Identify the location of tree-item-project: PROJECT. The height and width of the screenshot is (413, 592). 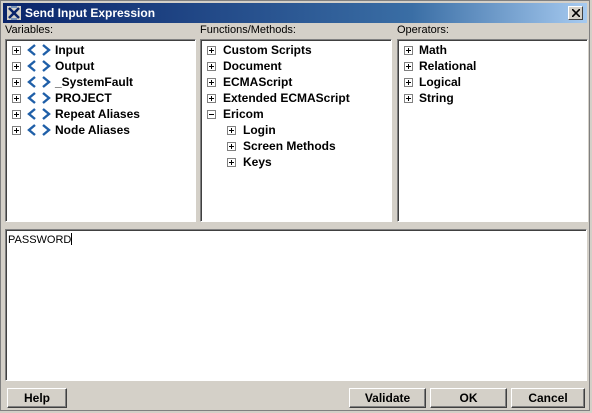
(100, 98).